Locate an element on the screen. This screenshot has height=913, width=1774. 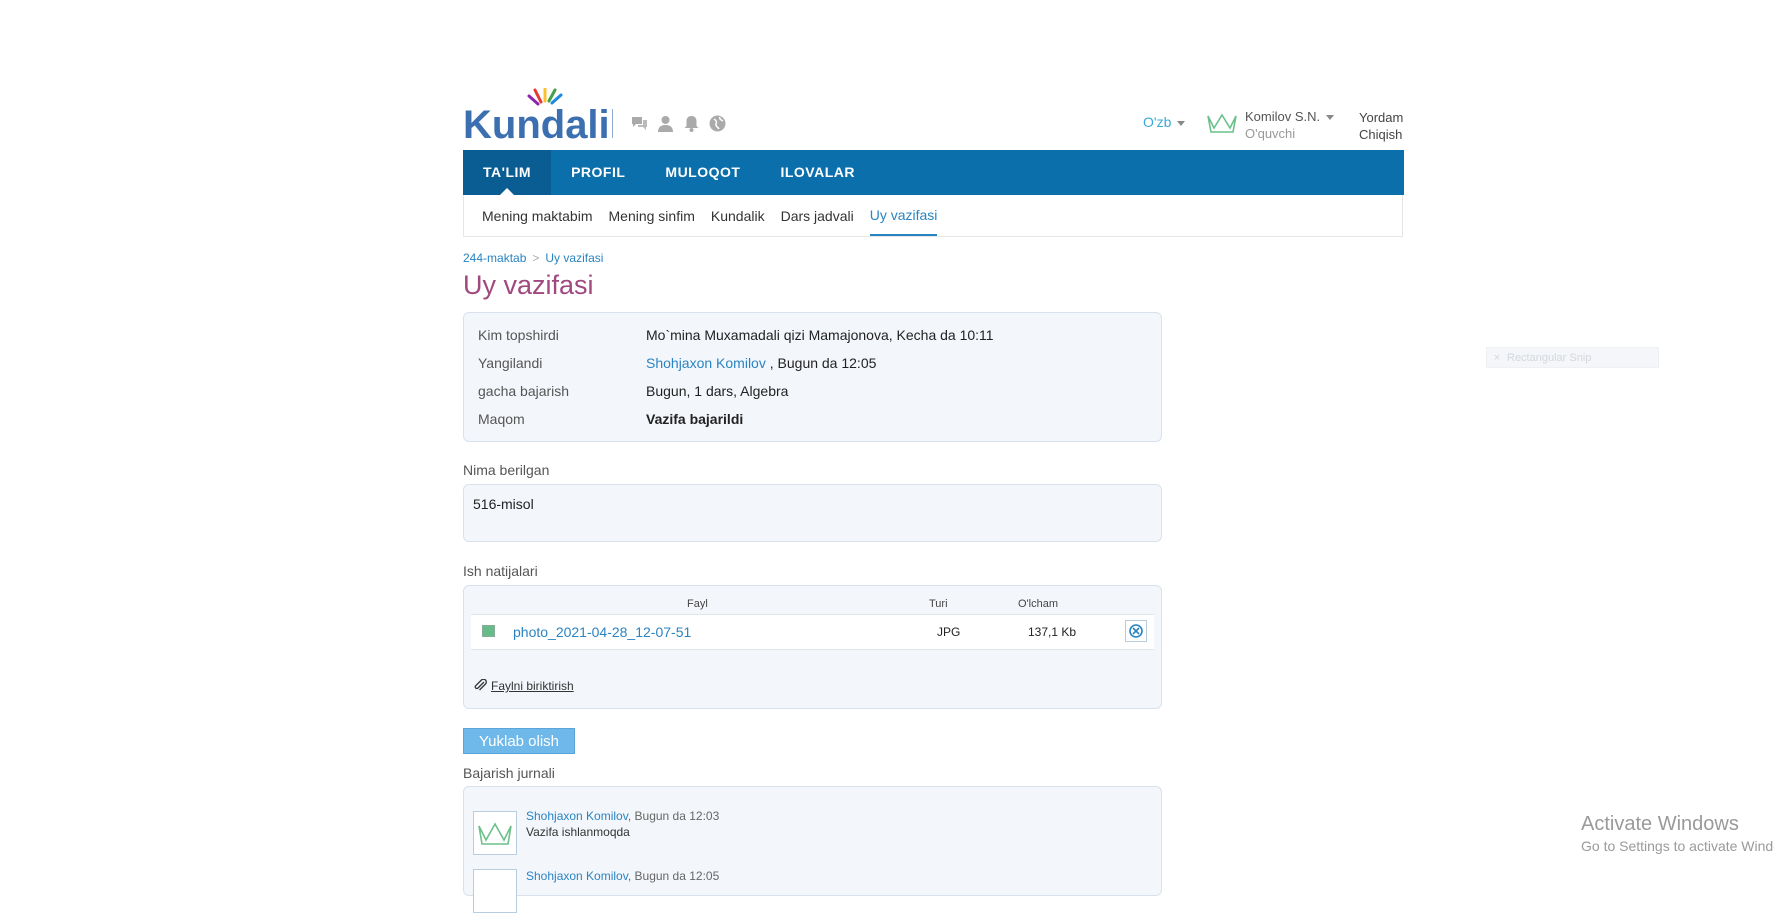
log-label: Bajarish jurnali is located at coordinates (509, 773).